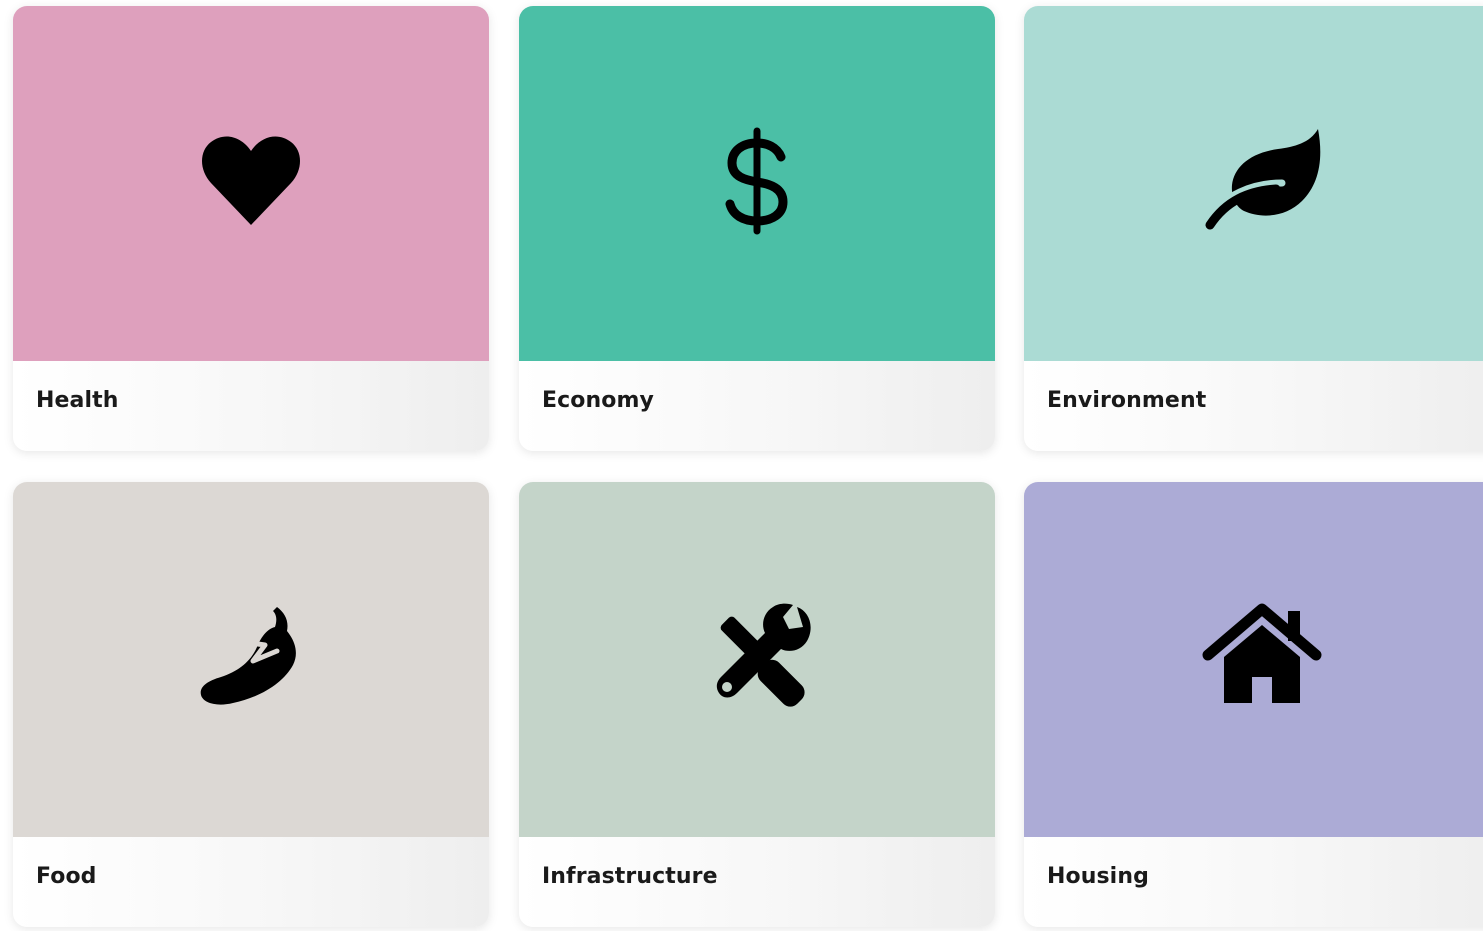 Image resolution: width=1483 pixels, height=931 pixels. I want to click on card-footer: Environment, so click(1253, 406).